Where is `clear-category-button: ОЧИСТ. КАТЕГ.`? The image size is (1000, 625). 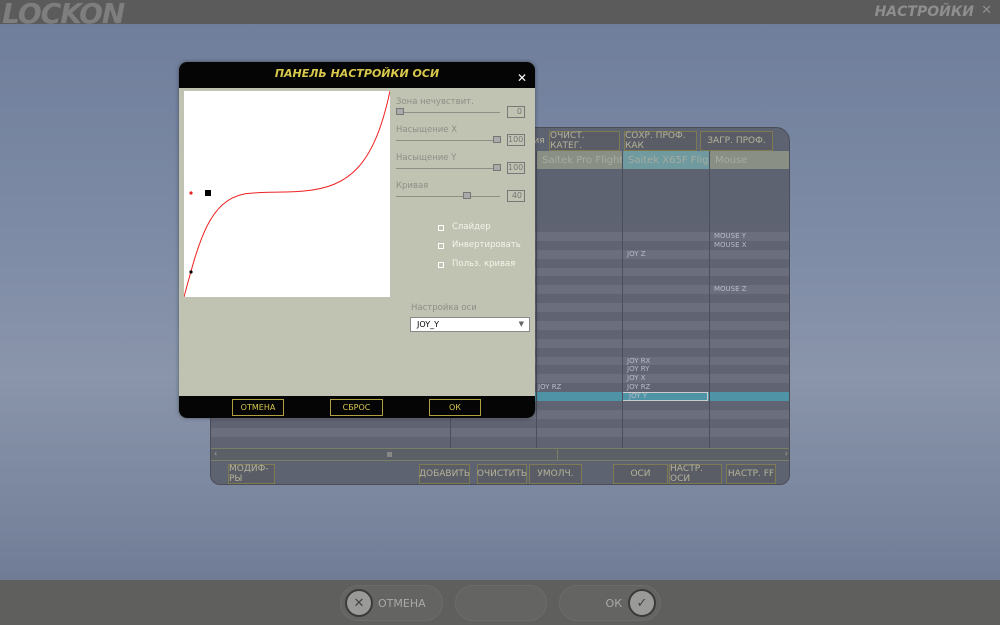
clear-category-button: ОЧИСТ. КАТЕГ. is located at coordinates (584, 141).